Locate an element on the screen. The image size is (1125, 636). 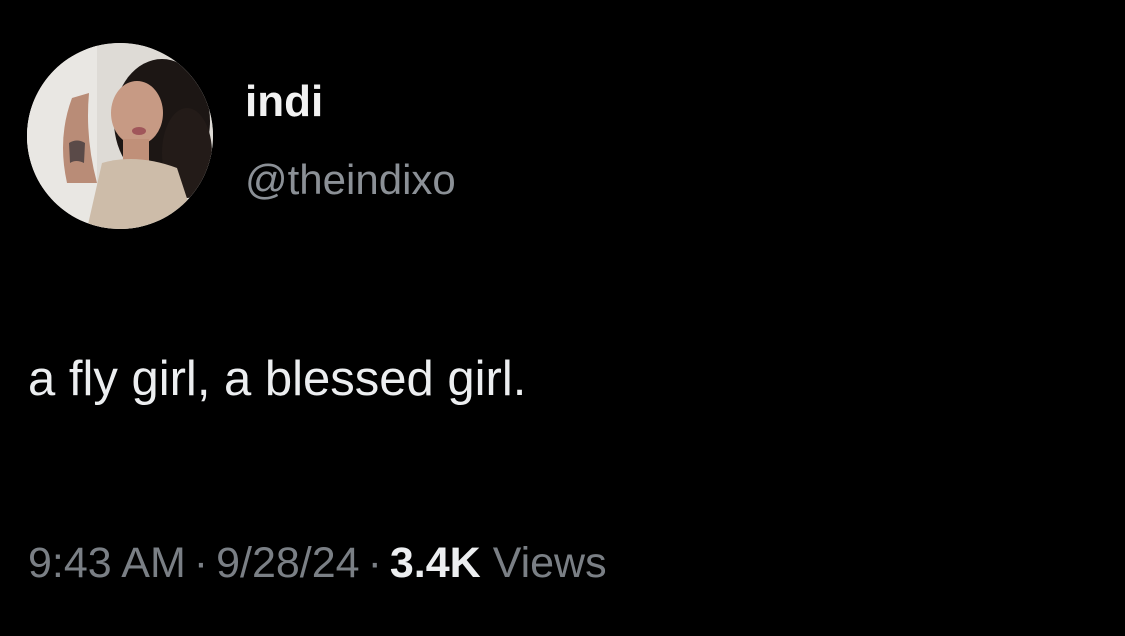
tweet-metadata: 9:43 AM · 9/28/24 · 3.4K Views is located at coordinates (317, 563).